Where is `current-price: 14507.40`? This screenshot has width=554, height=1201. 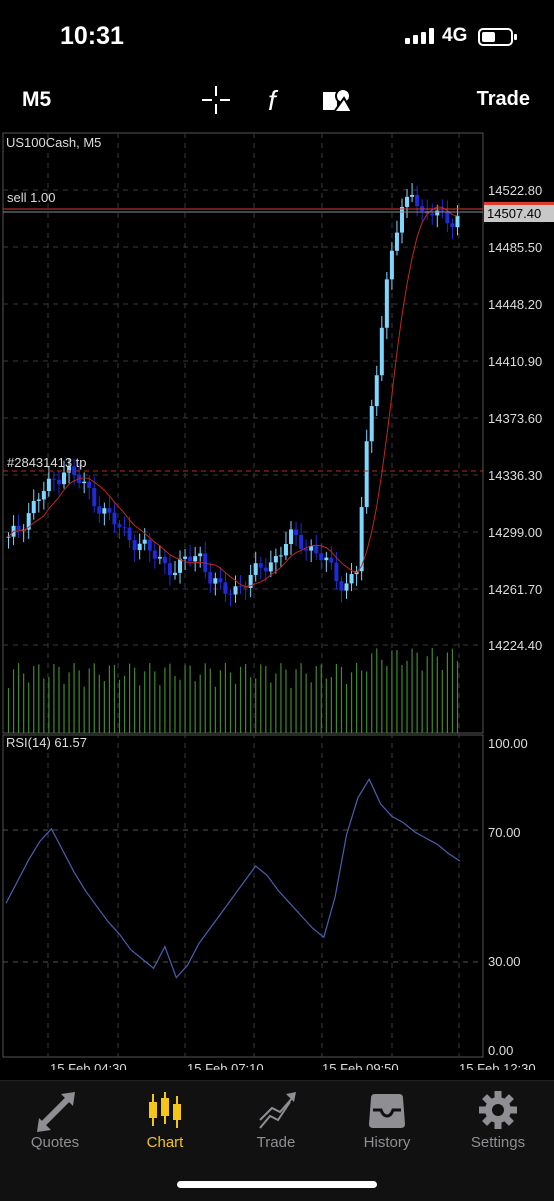
current-price: 14507.40 is located at coordinates (514, 213).